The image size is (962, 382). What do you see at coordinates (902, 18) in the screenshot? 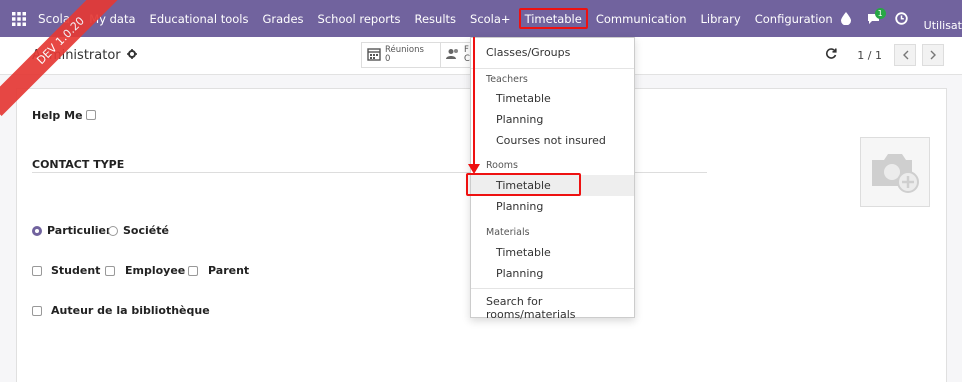
I see `clock-icon` at bounding box center [902, 18].